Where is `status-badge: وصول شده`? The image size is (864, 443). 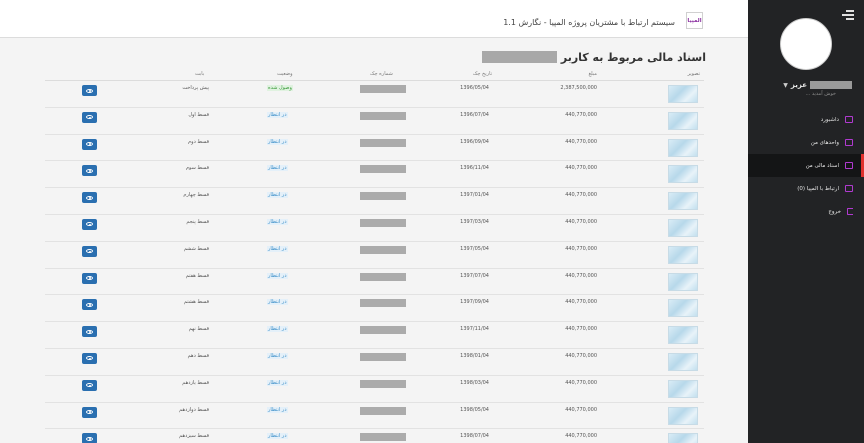 status-badge: وصول شده is located at coordinates (280, 88).